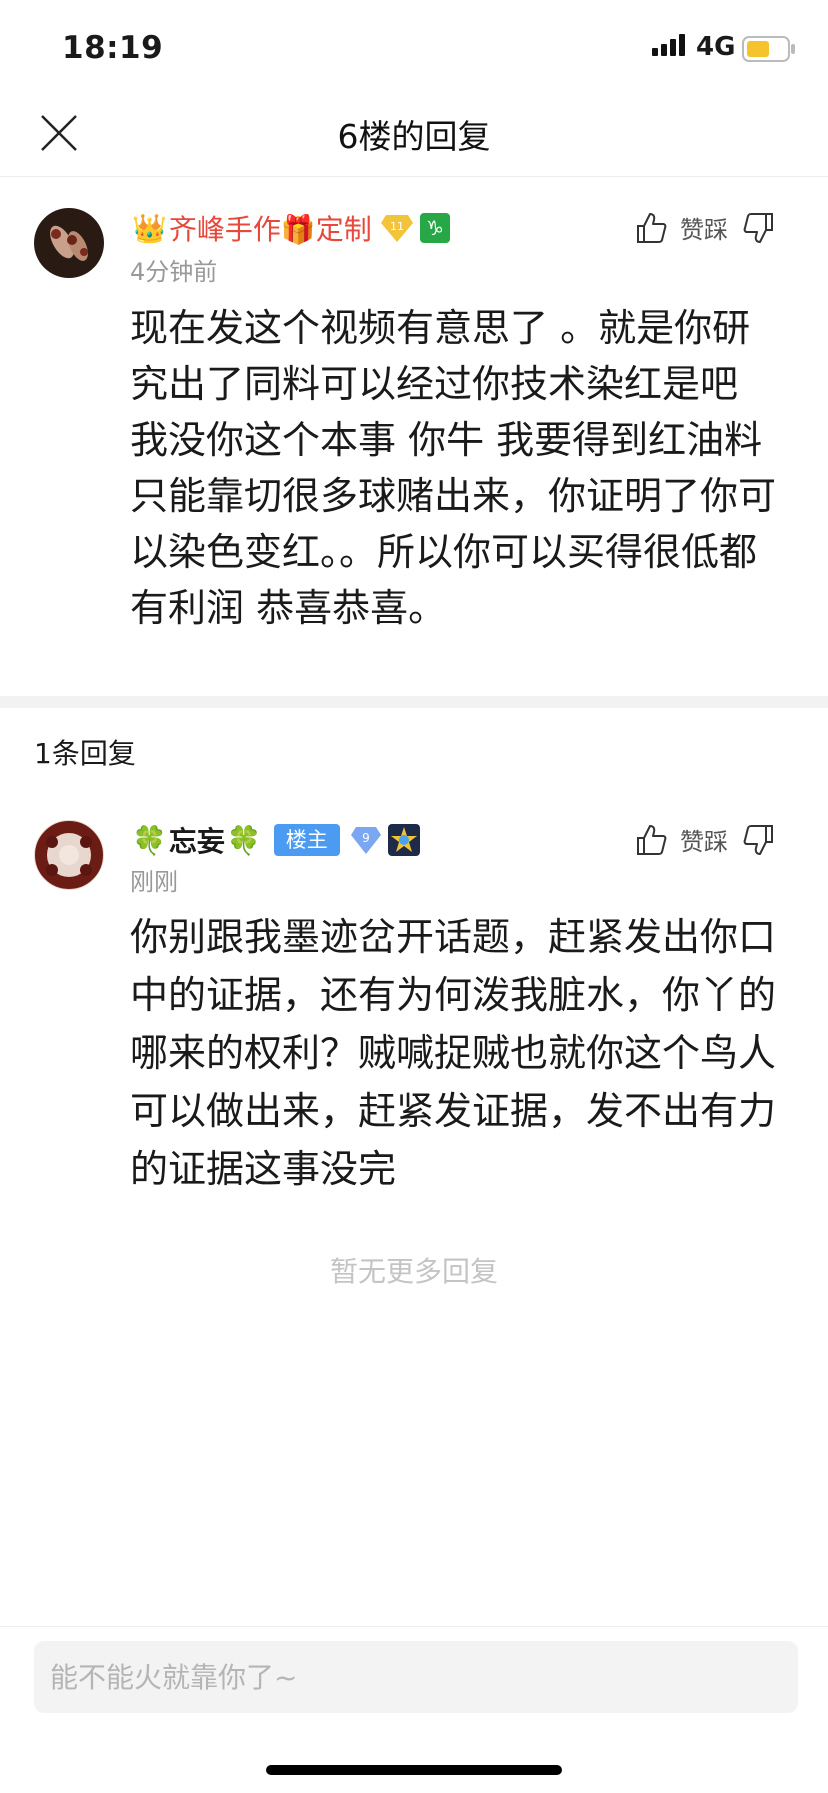 The image size is (828, 1793). I want to click on reply-level-badge-text: 9, so click(366, 838).